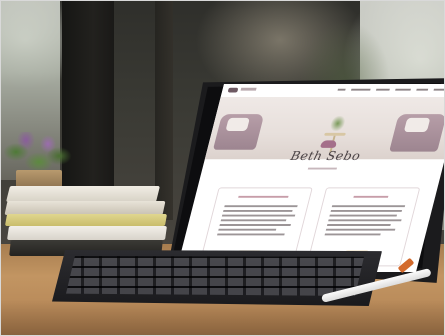  What do you see at coordinates (233, 90) in the screenshot?
I see `site-logo-icon` at bounding box center [233, 90].